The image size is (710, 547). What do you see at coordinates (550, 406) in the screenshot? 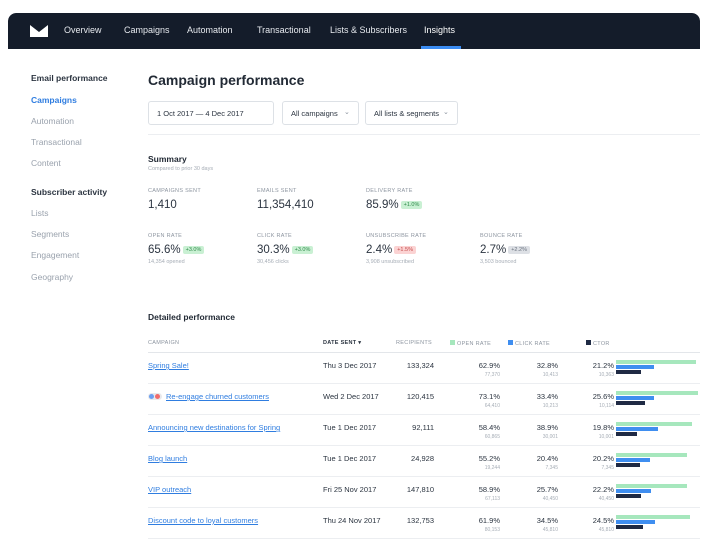
I see `click-count-cell: 10,213` at bounding box center [550, 406].